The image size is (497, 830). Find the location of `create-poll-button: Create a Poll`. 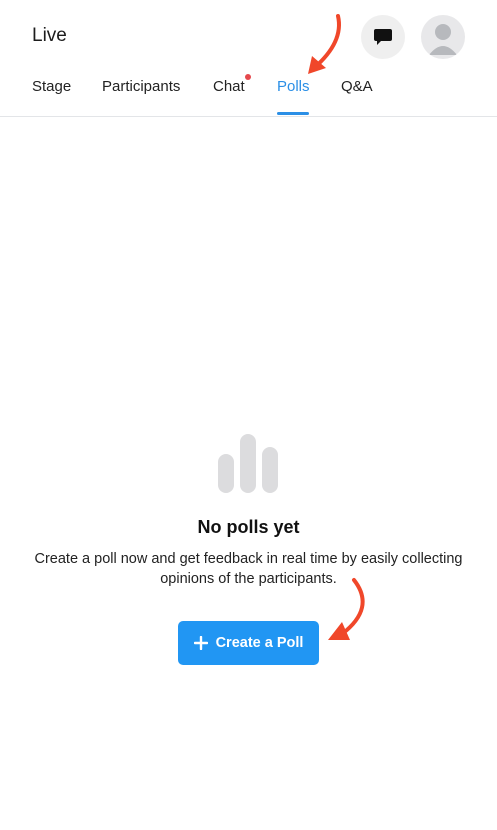

create-poll-button: Create a Poll is located at coordinates (248, 643).